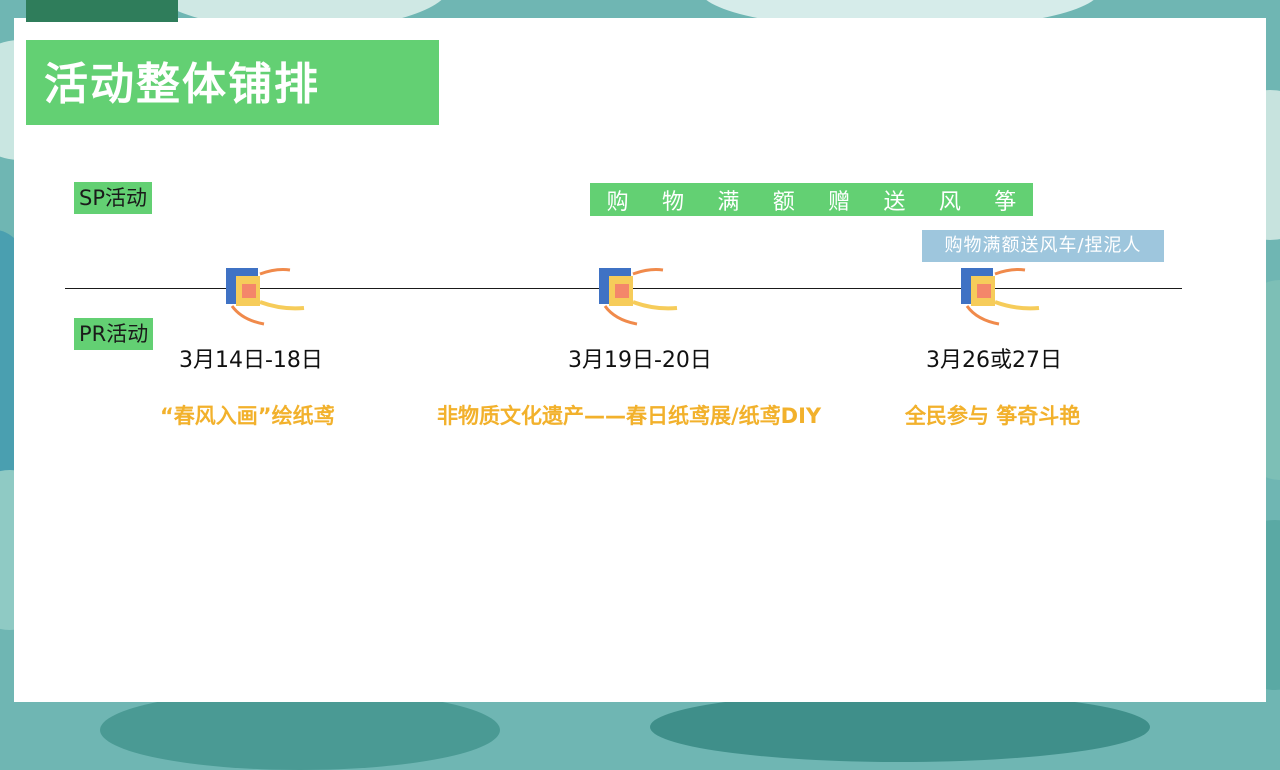 This screenshot has width=1280, height=770. I want to click on pr-activity-tag: PR活动, so click(114, 334).